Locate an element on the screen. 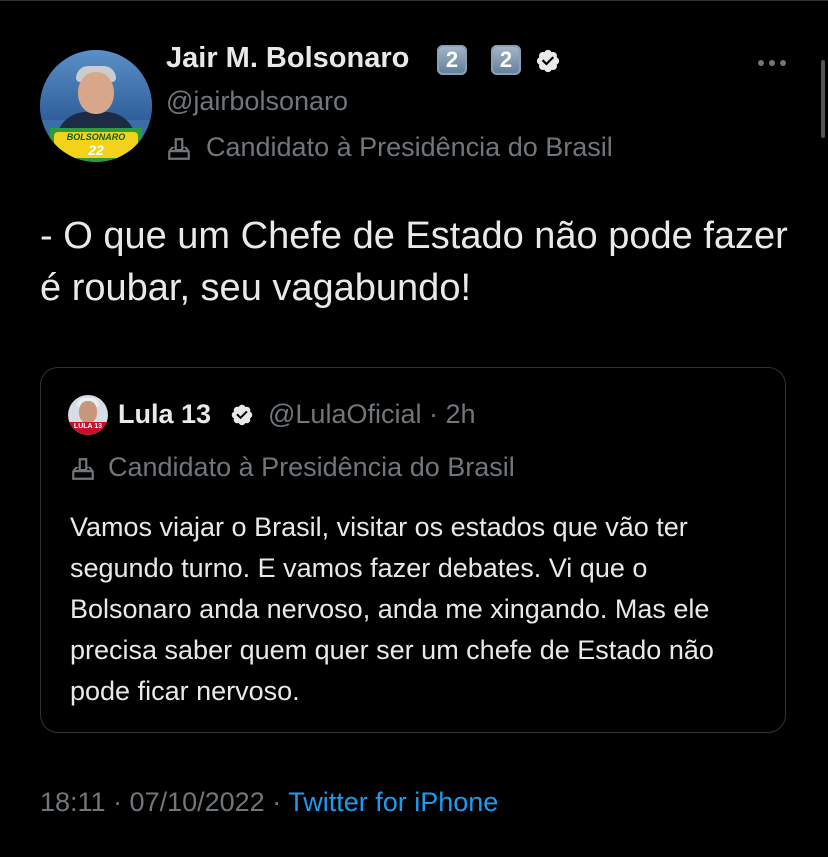  avatar-brand-text: BOLSONARO is located at coordinates (96, 137).